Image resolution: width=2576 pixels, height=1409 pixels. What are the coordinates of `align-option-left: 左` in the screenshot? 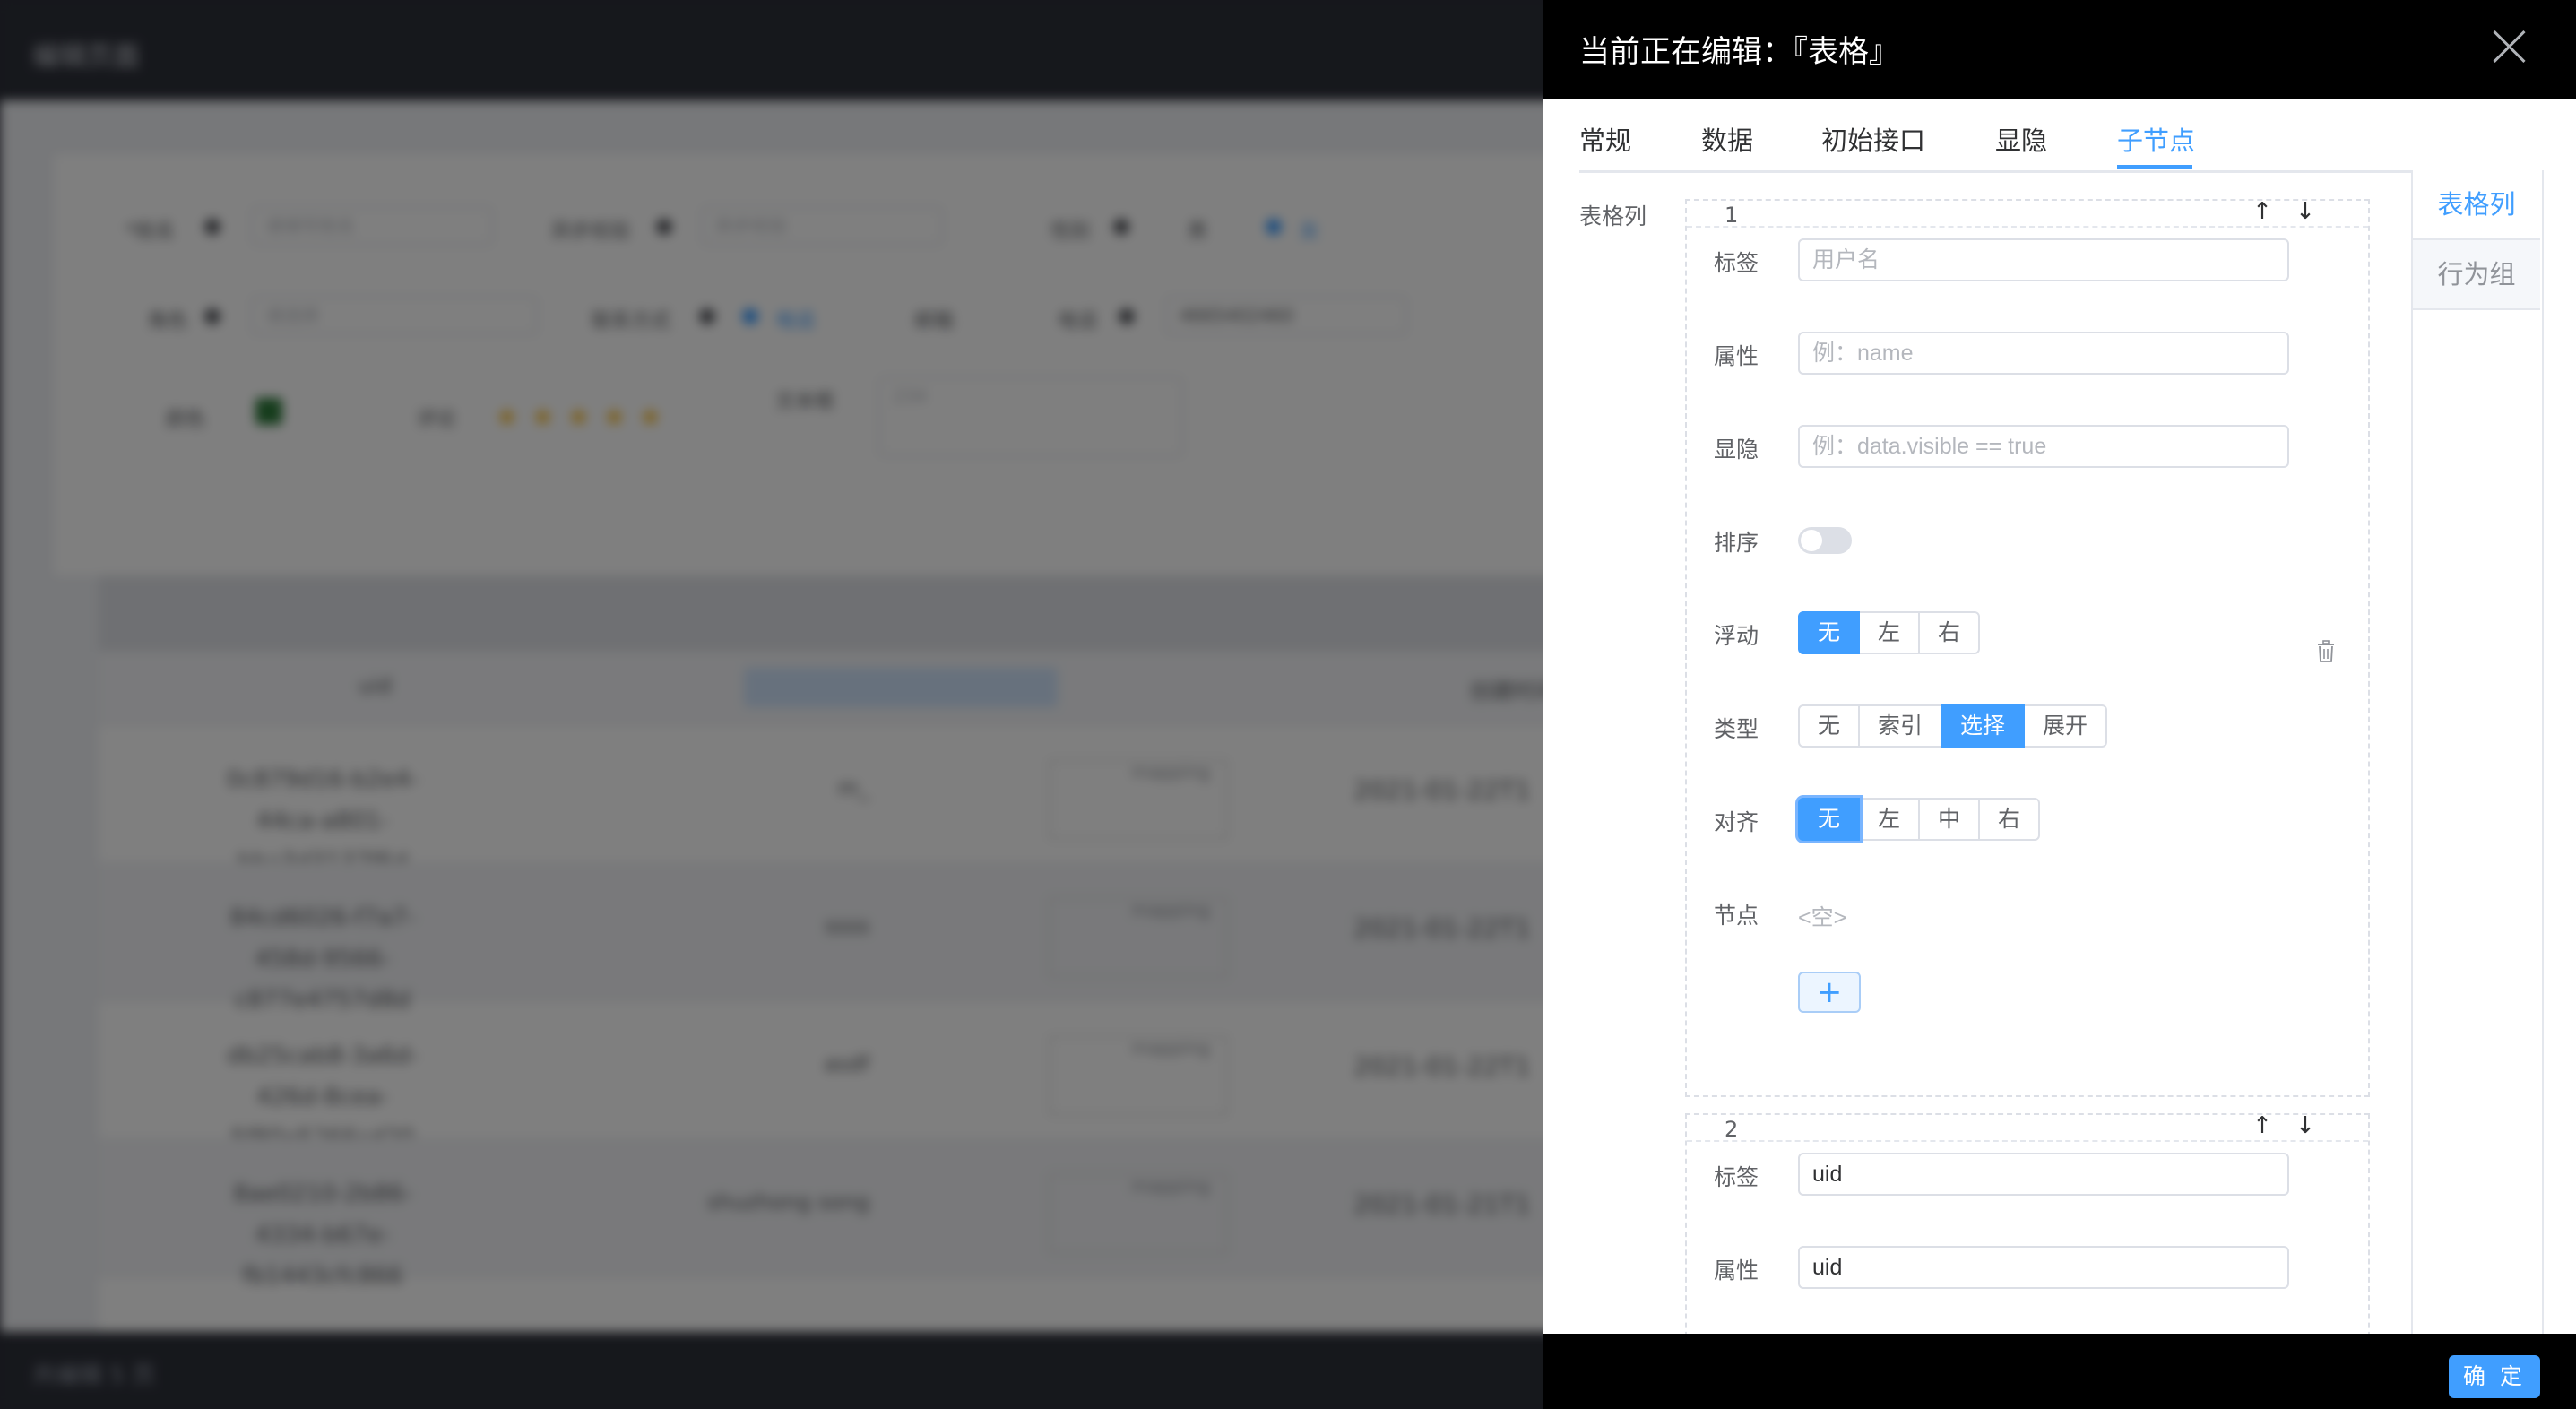 It's located at (1889, 819).